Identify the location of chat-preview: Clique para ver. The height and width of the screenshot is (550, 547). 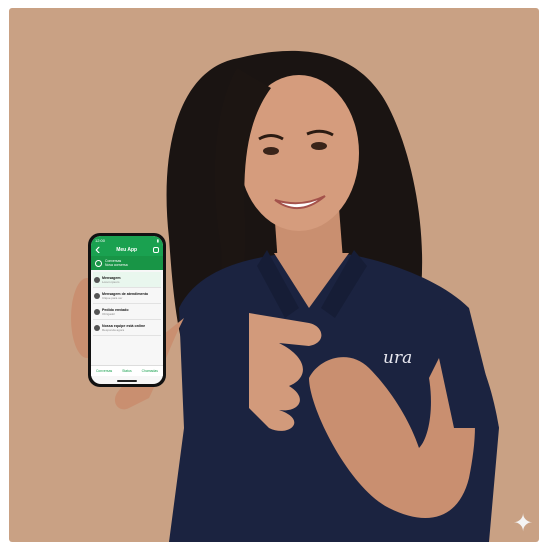
(112, 297).